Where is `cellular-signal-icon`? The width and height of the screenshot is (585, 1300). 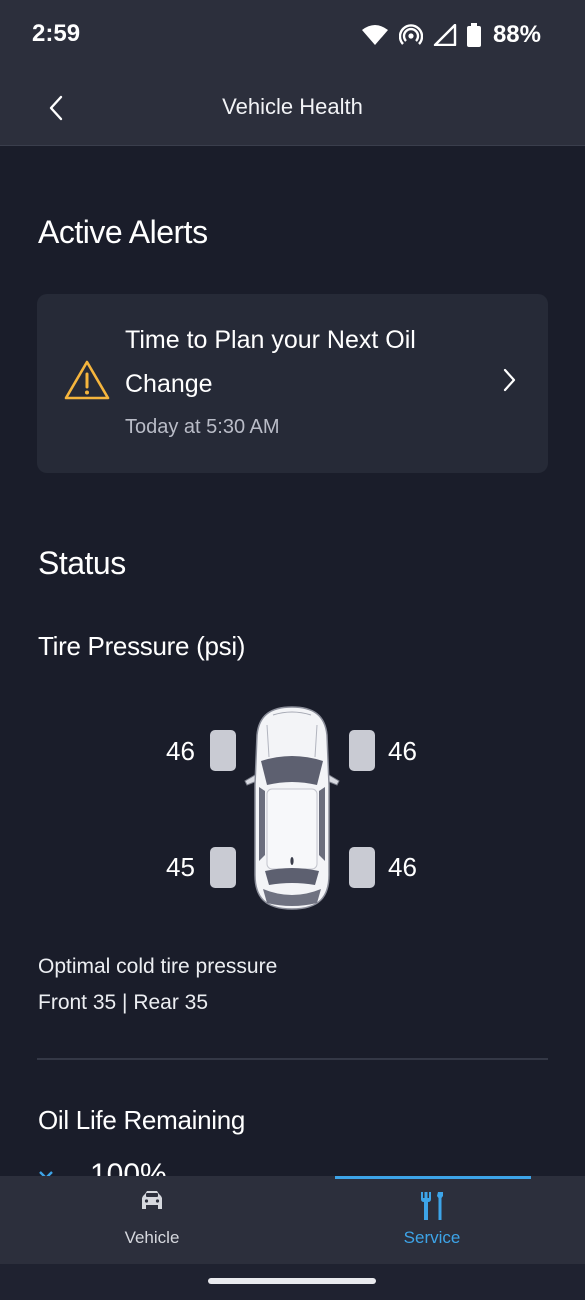 cellular-signal-icon is located at coordinates (445, 35).